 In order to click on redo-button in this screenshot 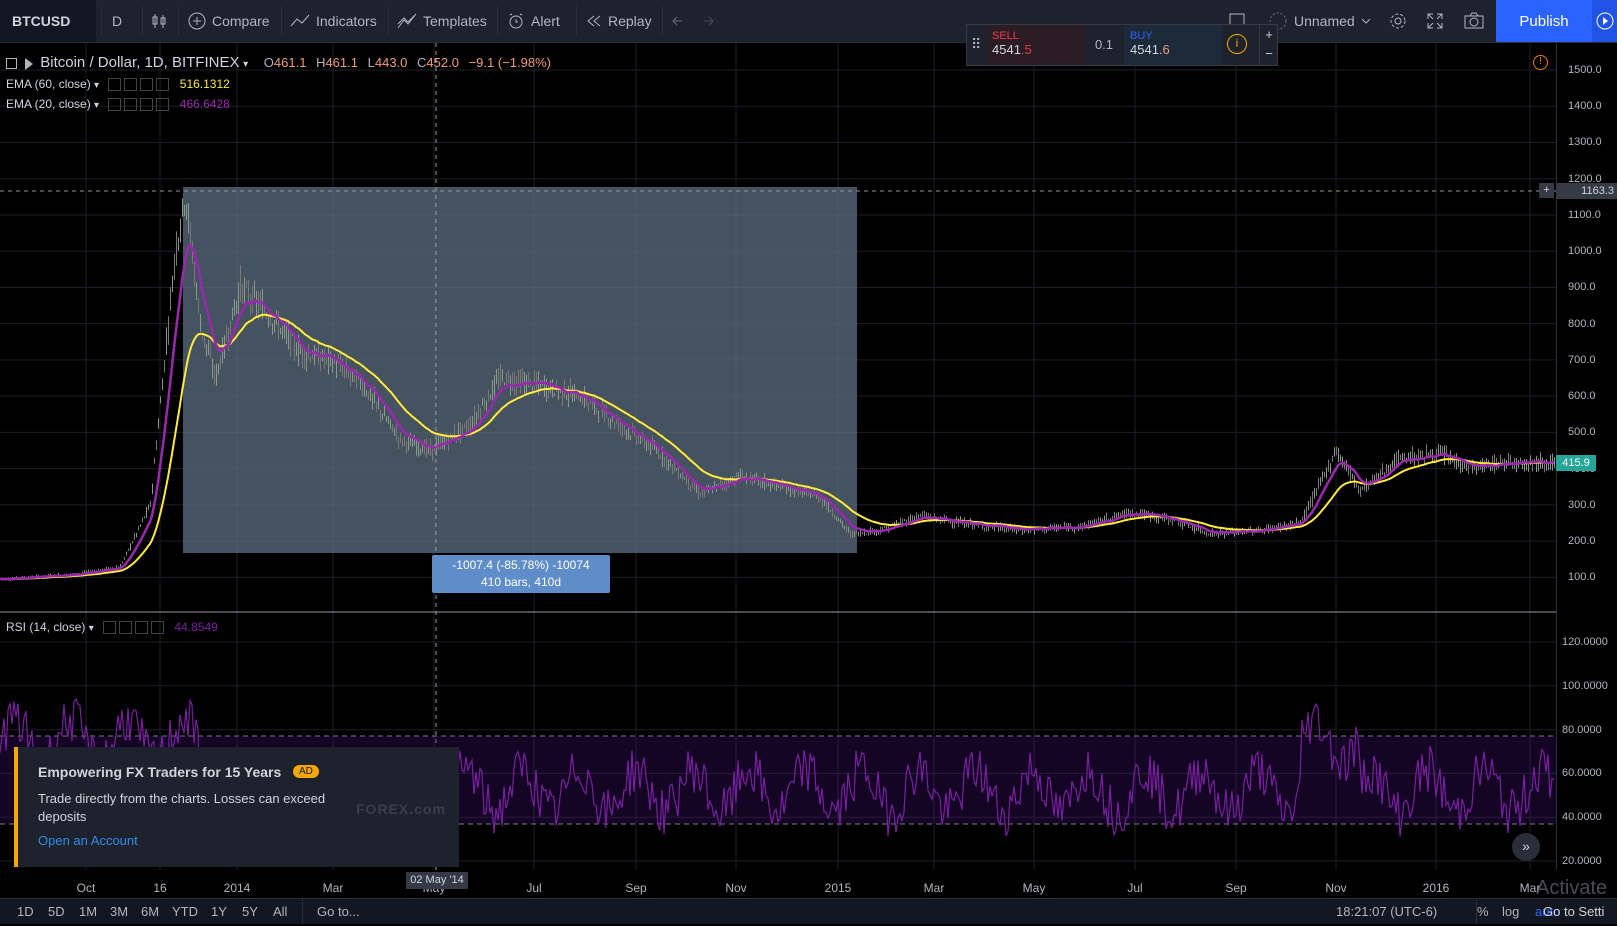, I will do `click(706, 21)`.